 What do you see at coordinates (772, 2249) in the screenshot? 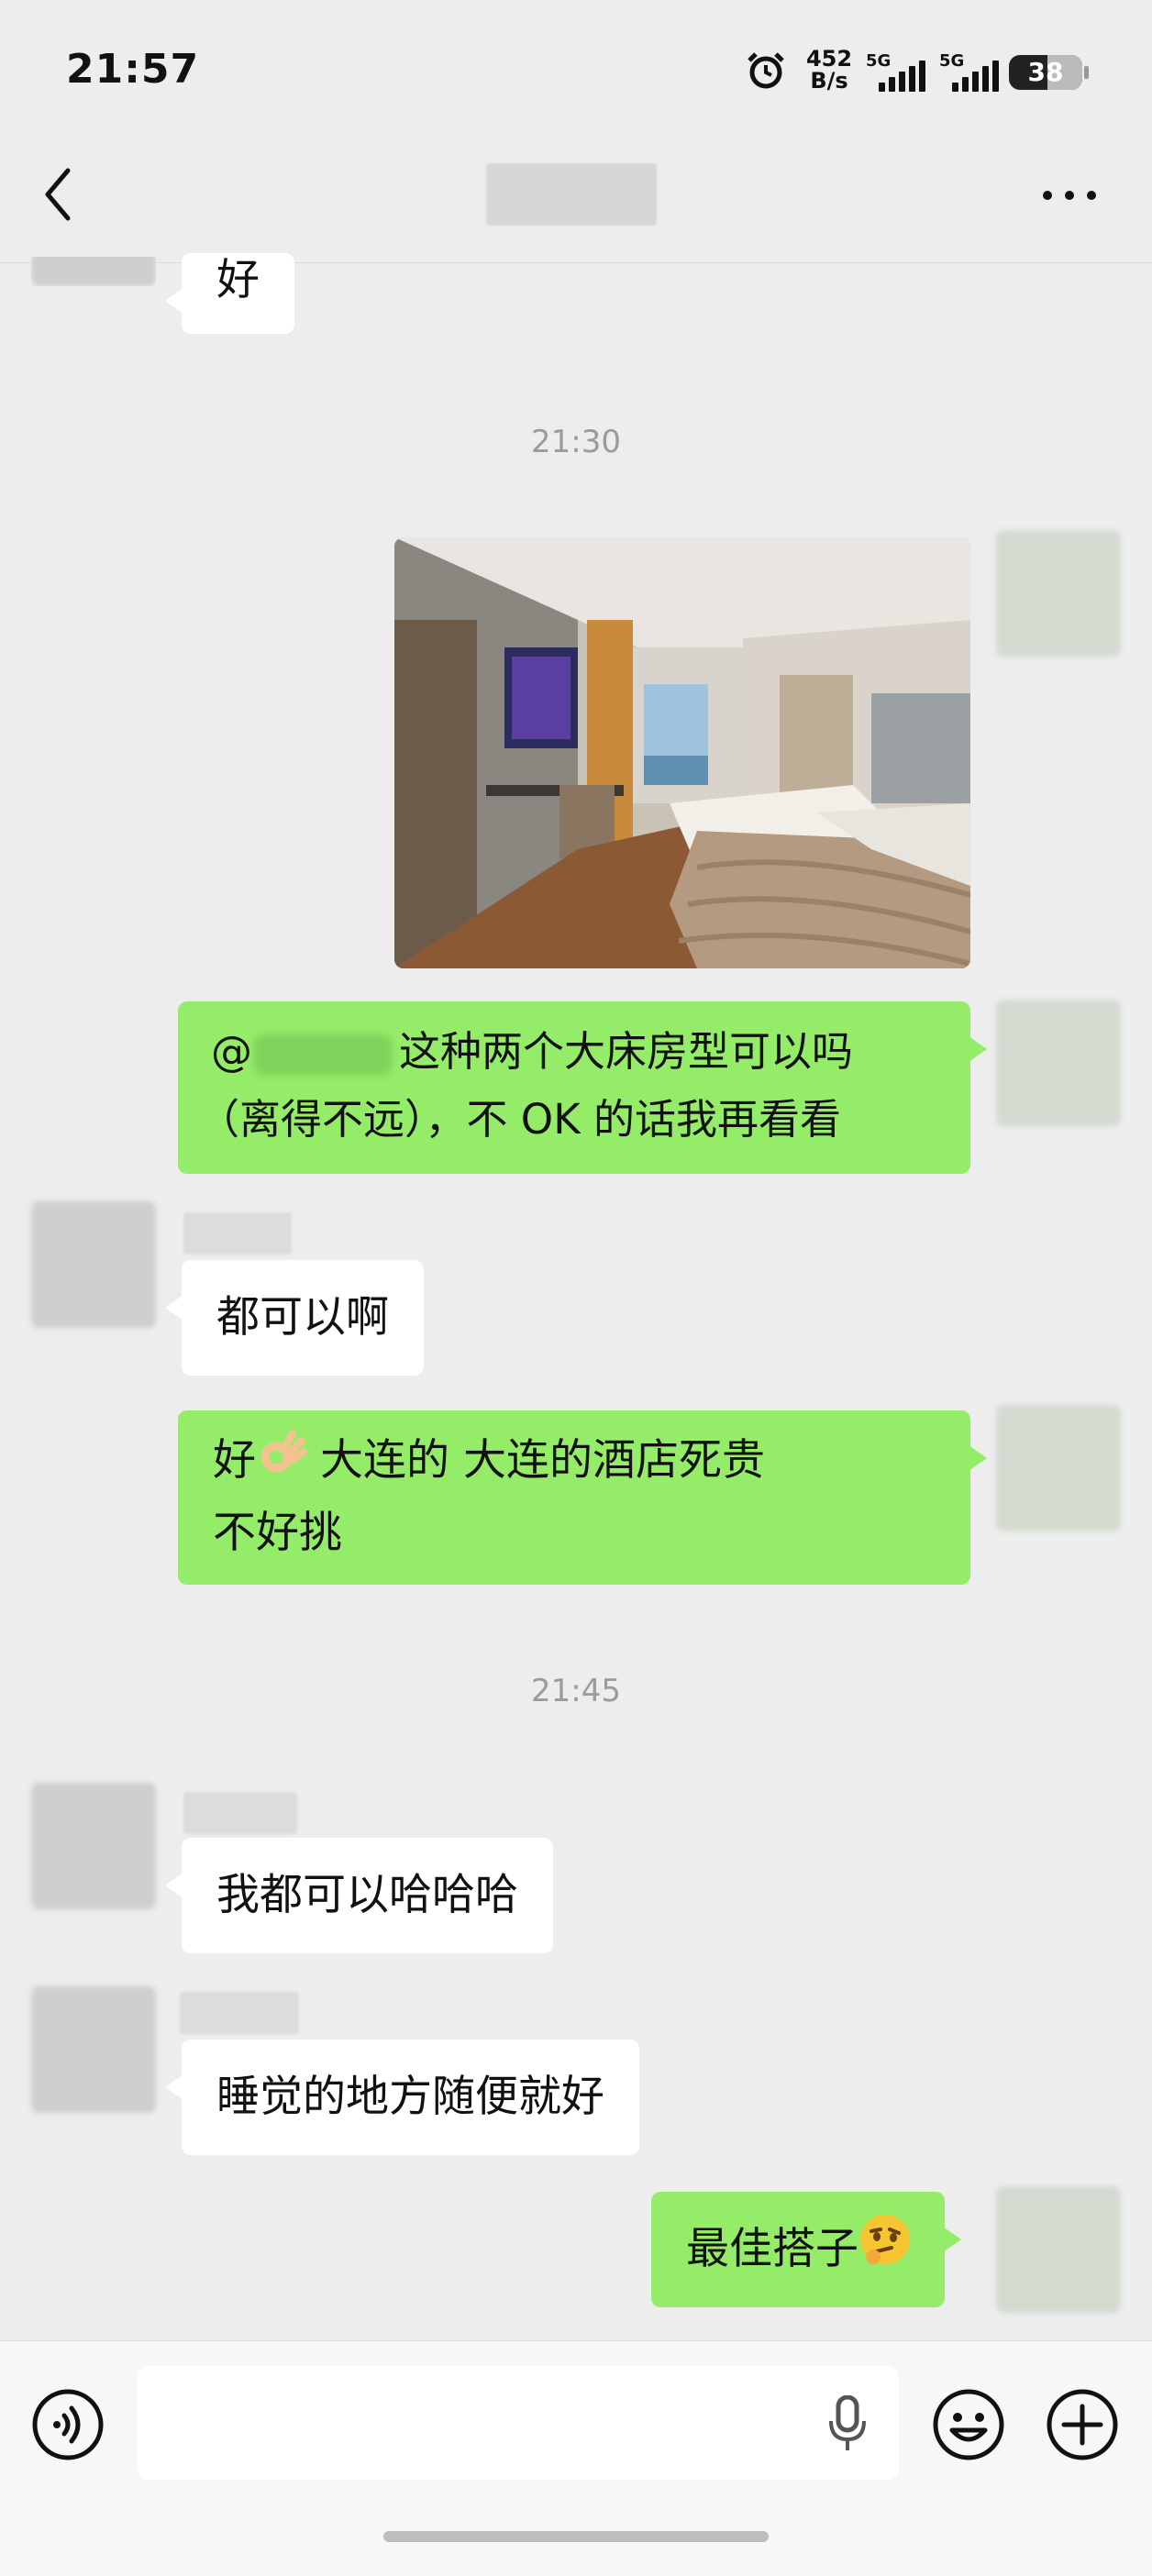
I see `message-text: 最佳搭子` at bounding box center [772, 2249].